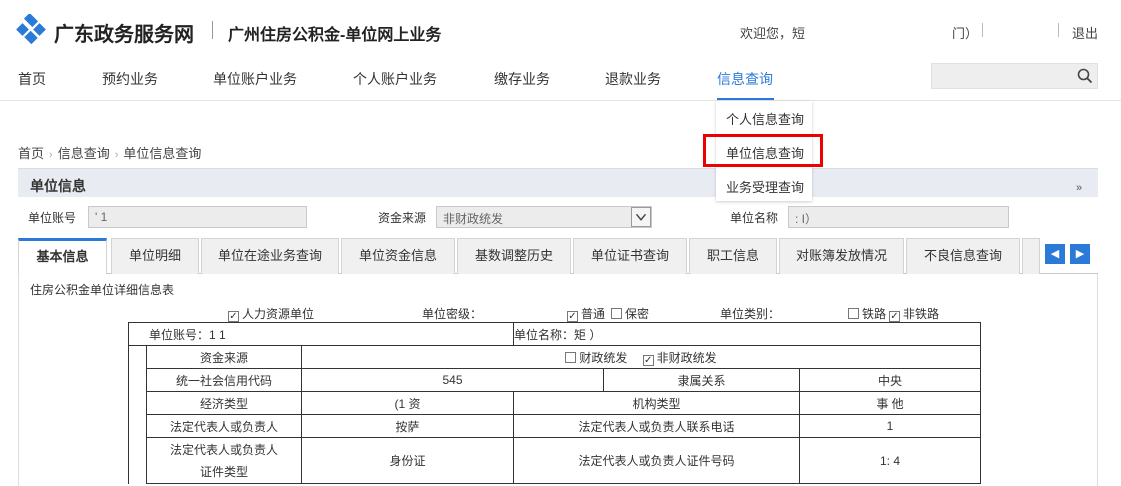 The image size is (1121, 486). I want to click on id-type-label: 法定代表人或负责人 证件类型, so click(224, 460).